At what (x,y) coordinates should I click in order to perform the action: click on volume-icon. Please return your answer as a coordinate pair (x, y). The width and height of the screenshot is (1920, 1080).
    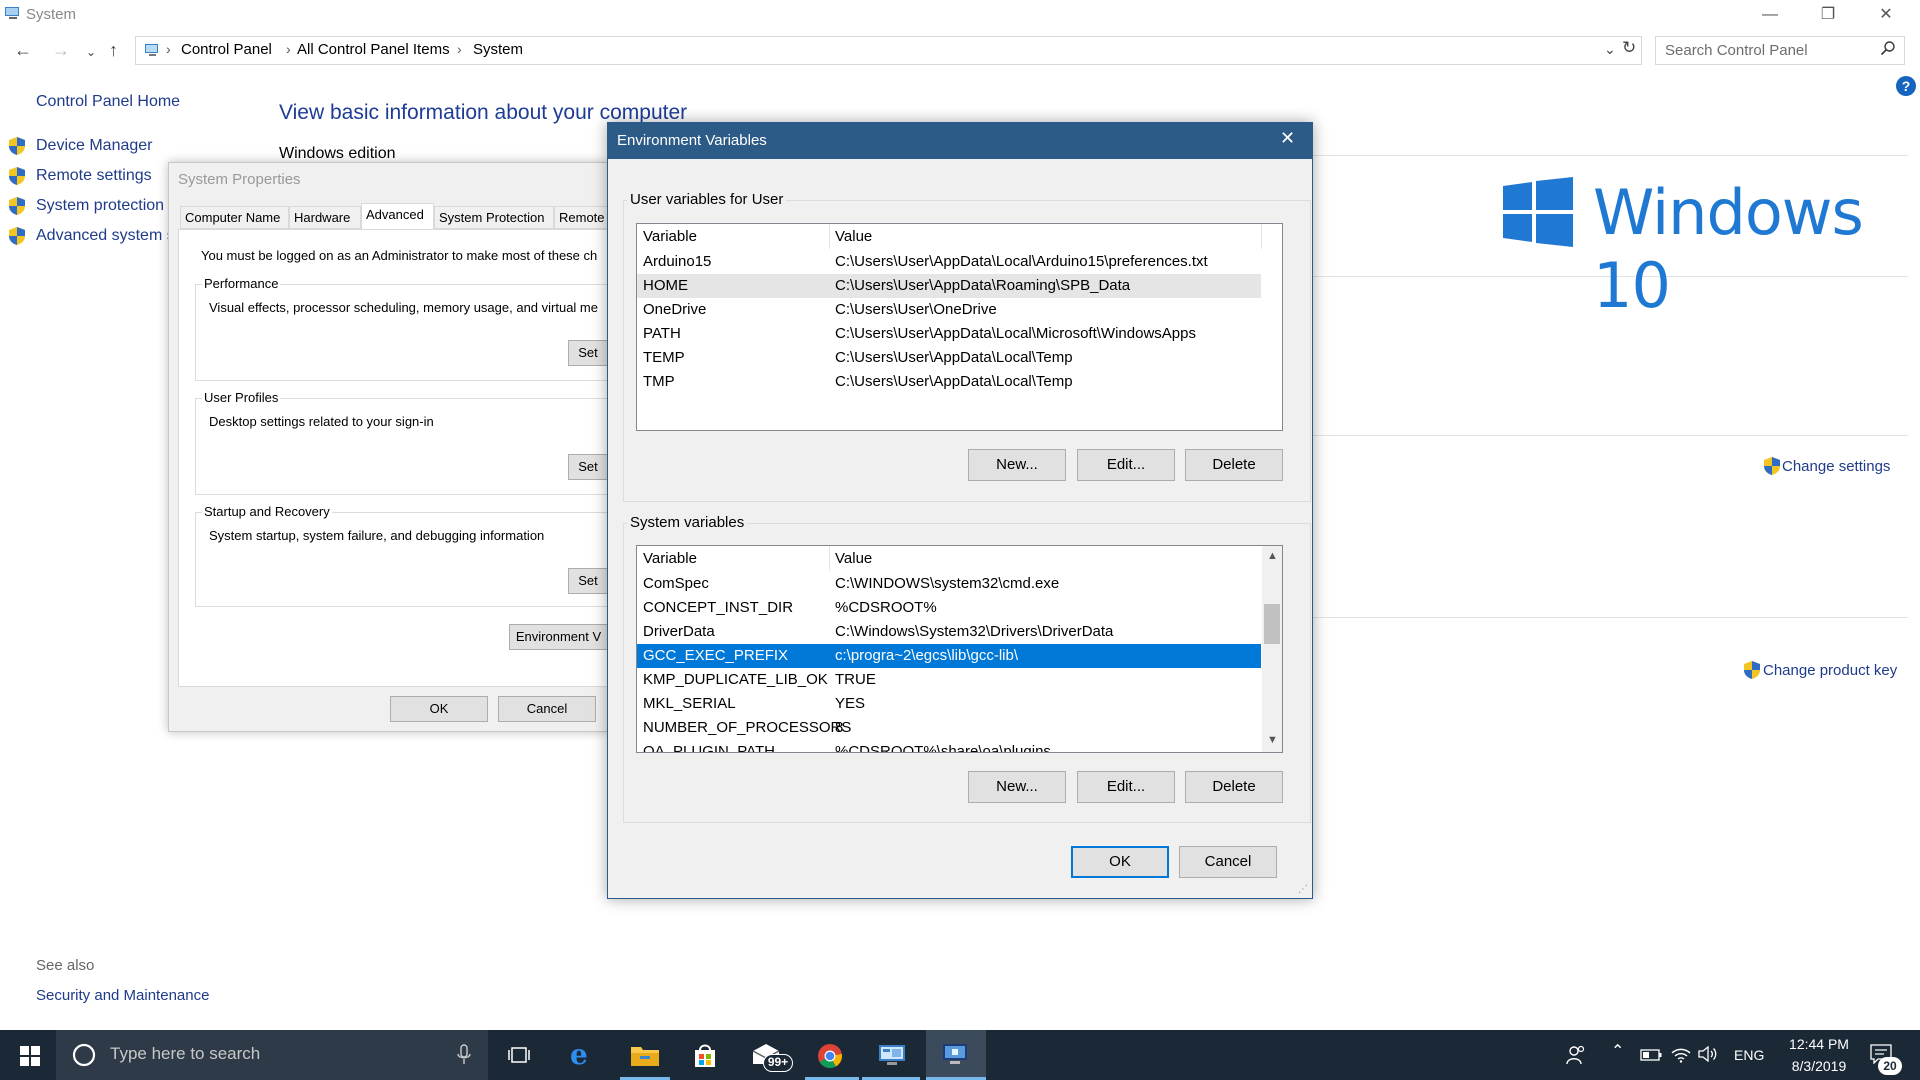
    Looking at the image, I should click on (1708, 1054).